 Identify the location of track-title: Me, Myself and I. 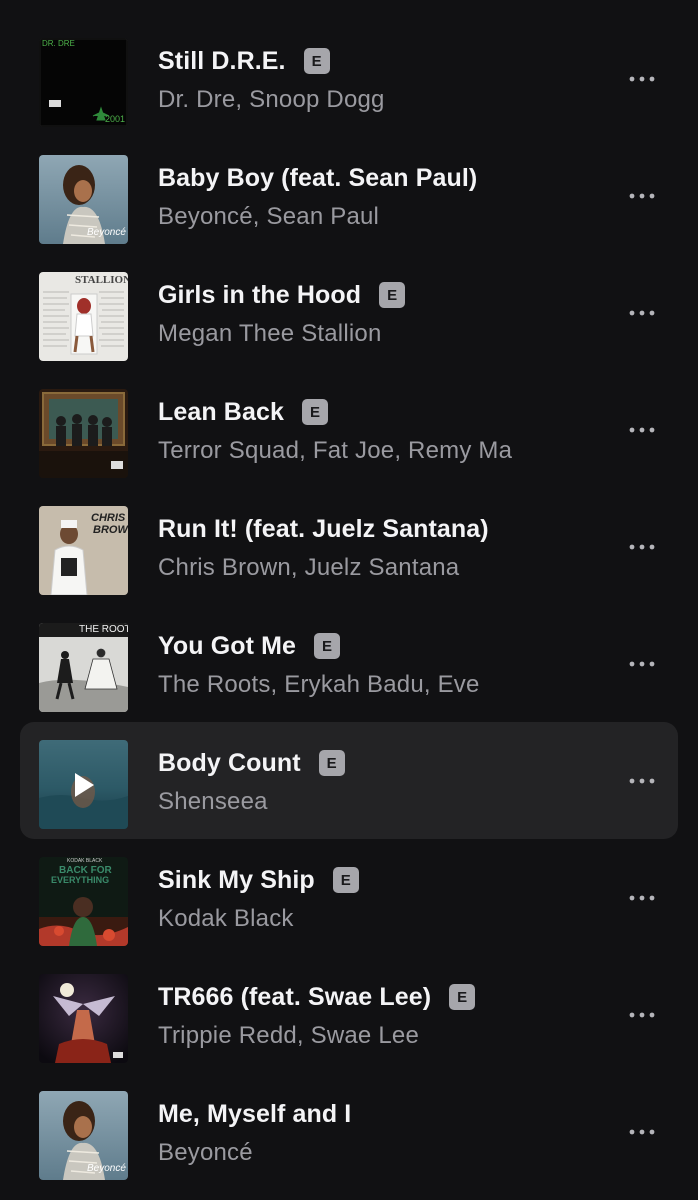
(255, 1113).